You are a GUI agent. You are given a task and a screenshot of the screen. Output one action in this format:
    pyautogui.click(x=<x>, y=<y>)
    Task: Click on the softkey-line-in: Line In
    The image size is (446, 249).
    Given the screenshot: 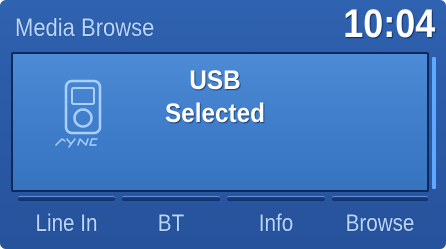 What is the action you would take?
    pyautogui.click(x=66, y=221)
    